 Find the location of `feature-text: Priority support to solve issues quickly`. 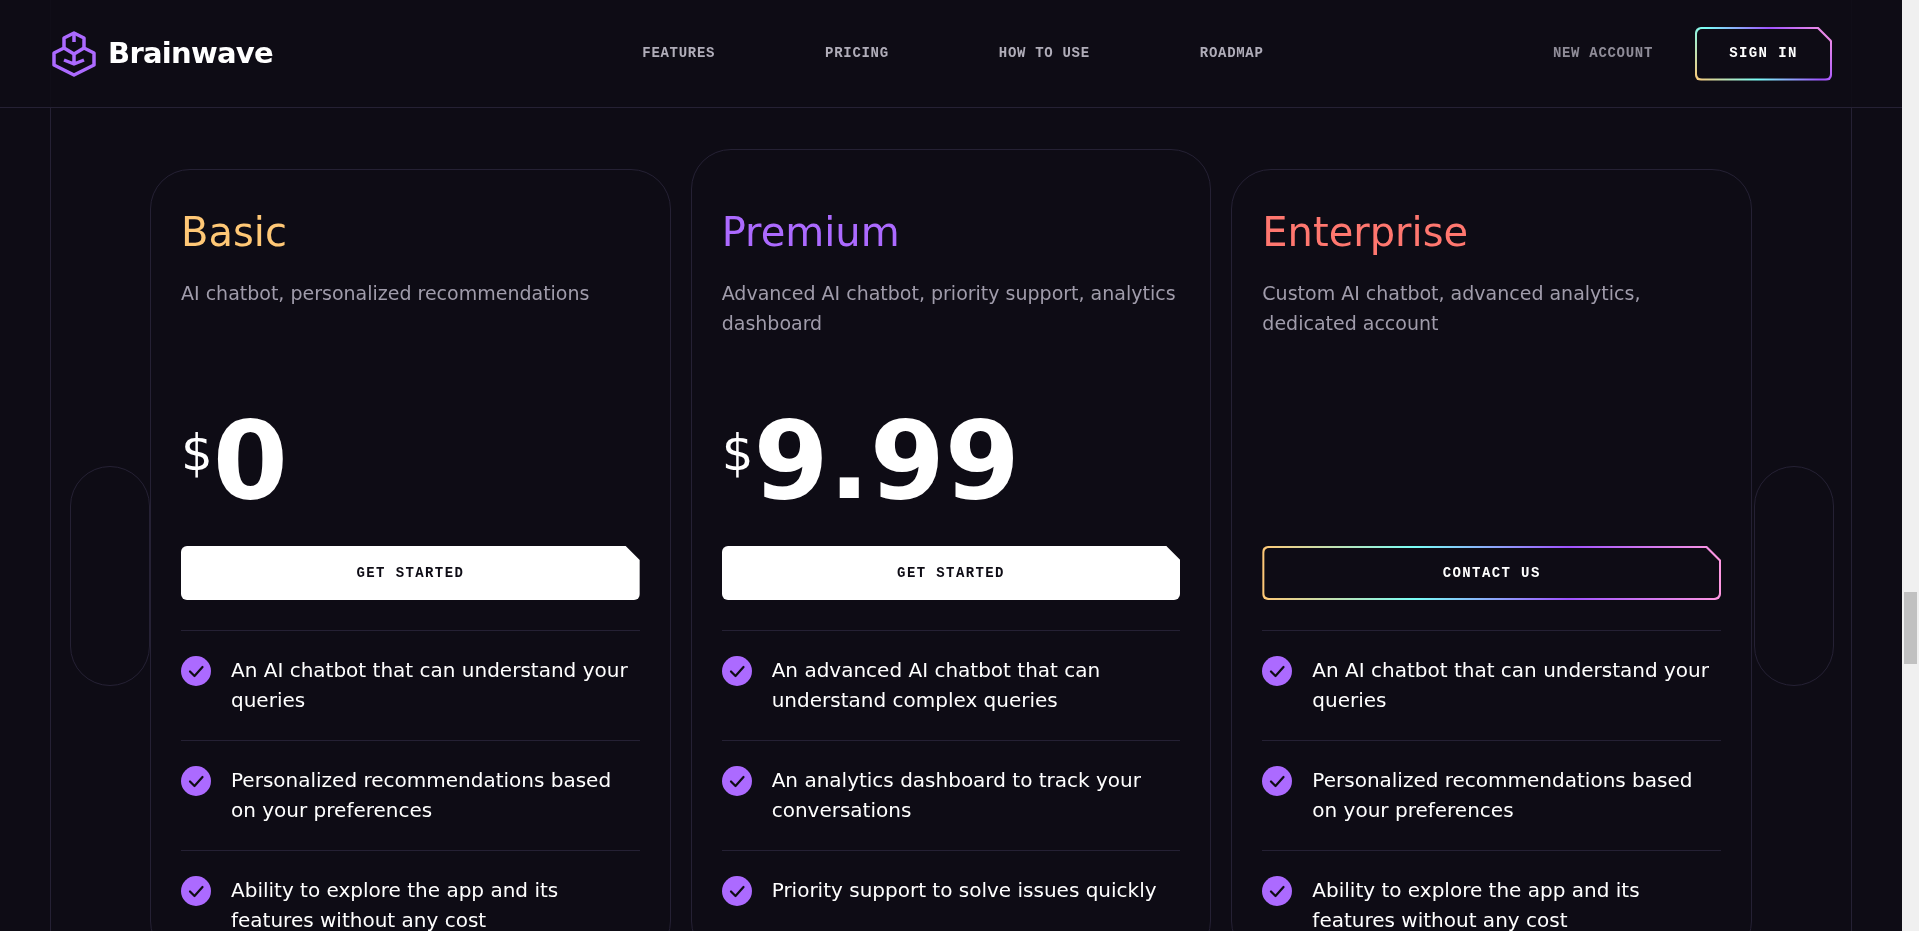

feature-text: Priority support to solve issues quickly is located at coordinates (964, 890).